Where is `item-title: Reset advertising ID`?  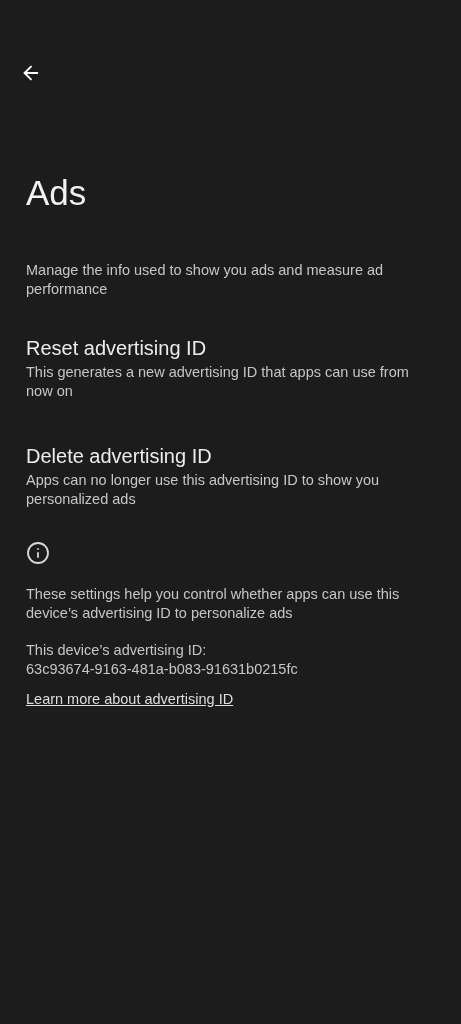 item-title: Reset advertising ID is located at coordinates (117, 348).